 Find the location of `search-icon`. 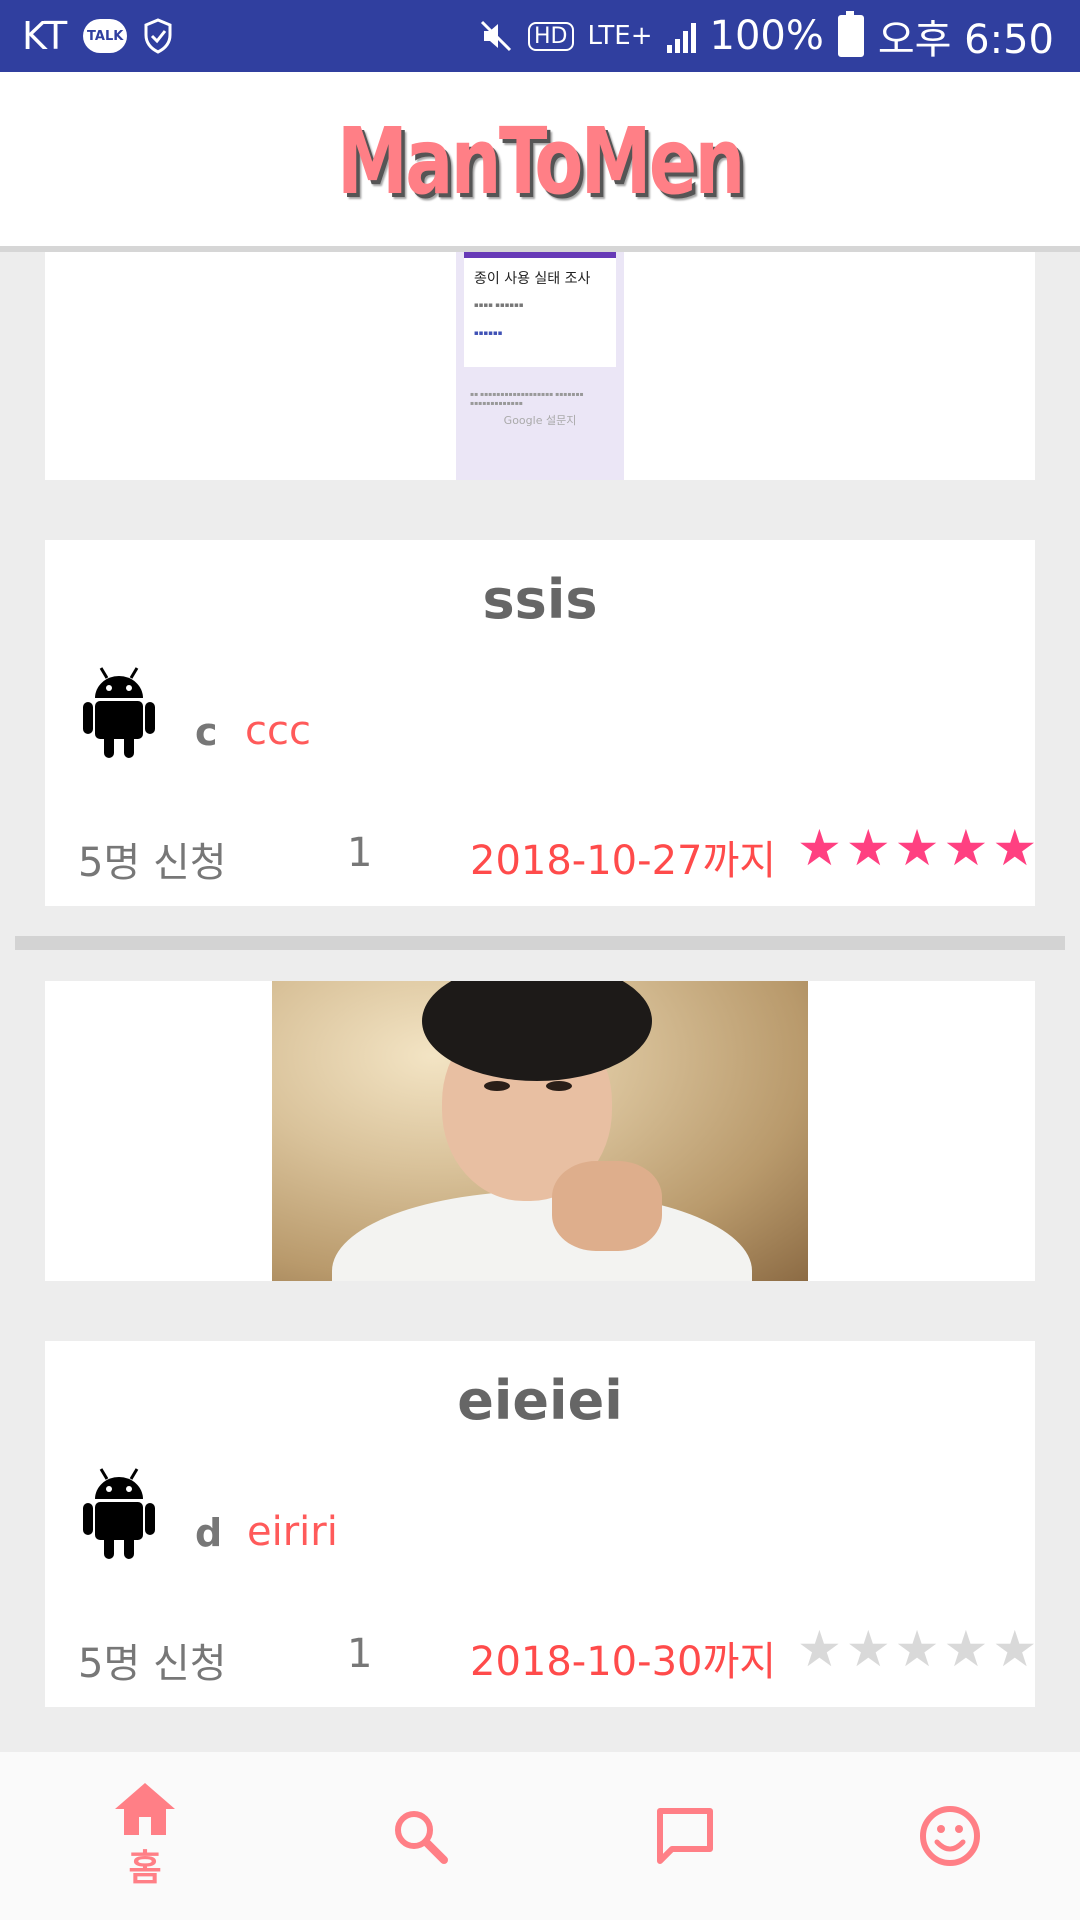

search-icon is located at coordinates (421, 1837).